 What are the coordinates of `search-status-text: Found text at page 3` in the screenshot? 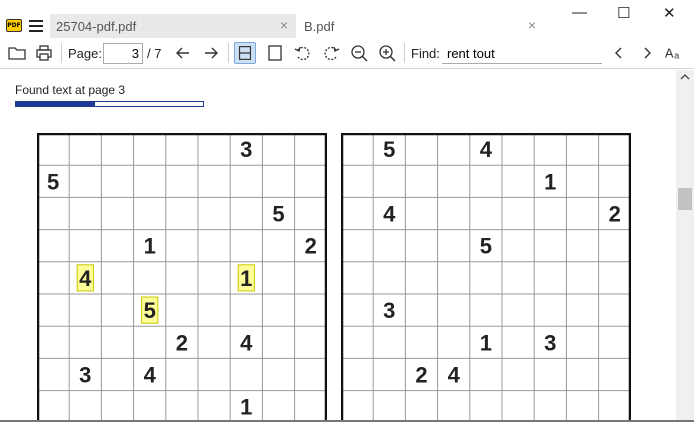 It's located at (70, 90).